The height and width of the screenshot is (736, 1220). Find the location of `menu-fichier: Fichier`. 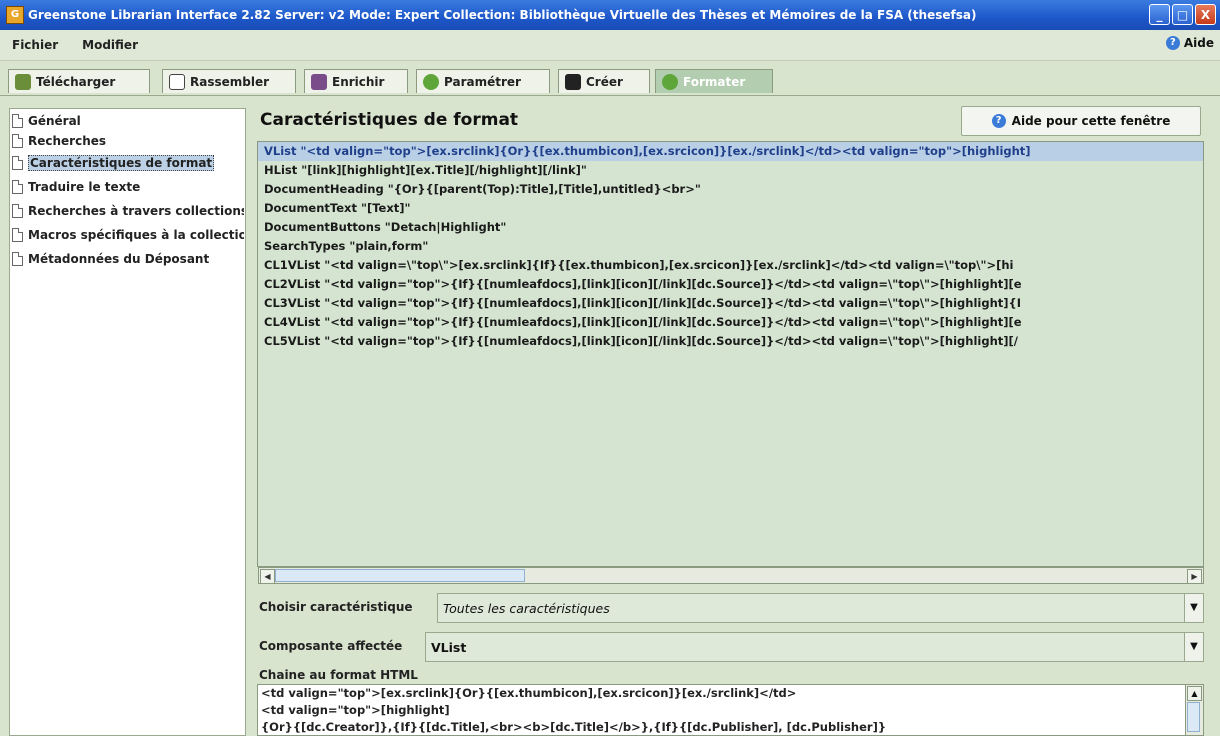

menu-fichier: Fichier is located at coordinates (35, 45).